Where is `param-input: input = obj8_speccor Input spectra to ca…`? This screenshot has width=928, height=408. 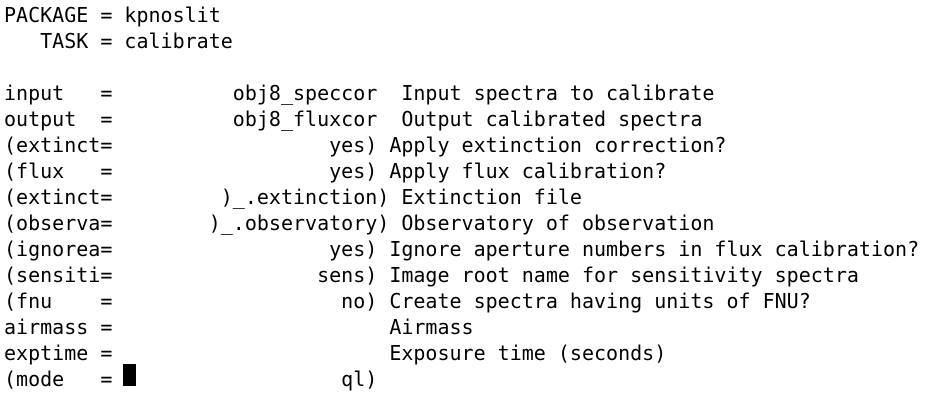 param-input: input = obj8_speccor Input spectra to ca… is located at coordinates (359, 93).